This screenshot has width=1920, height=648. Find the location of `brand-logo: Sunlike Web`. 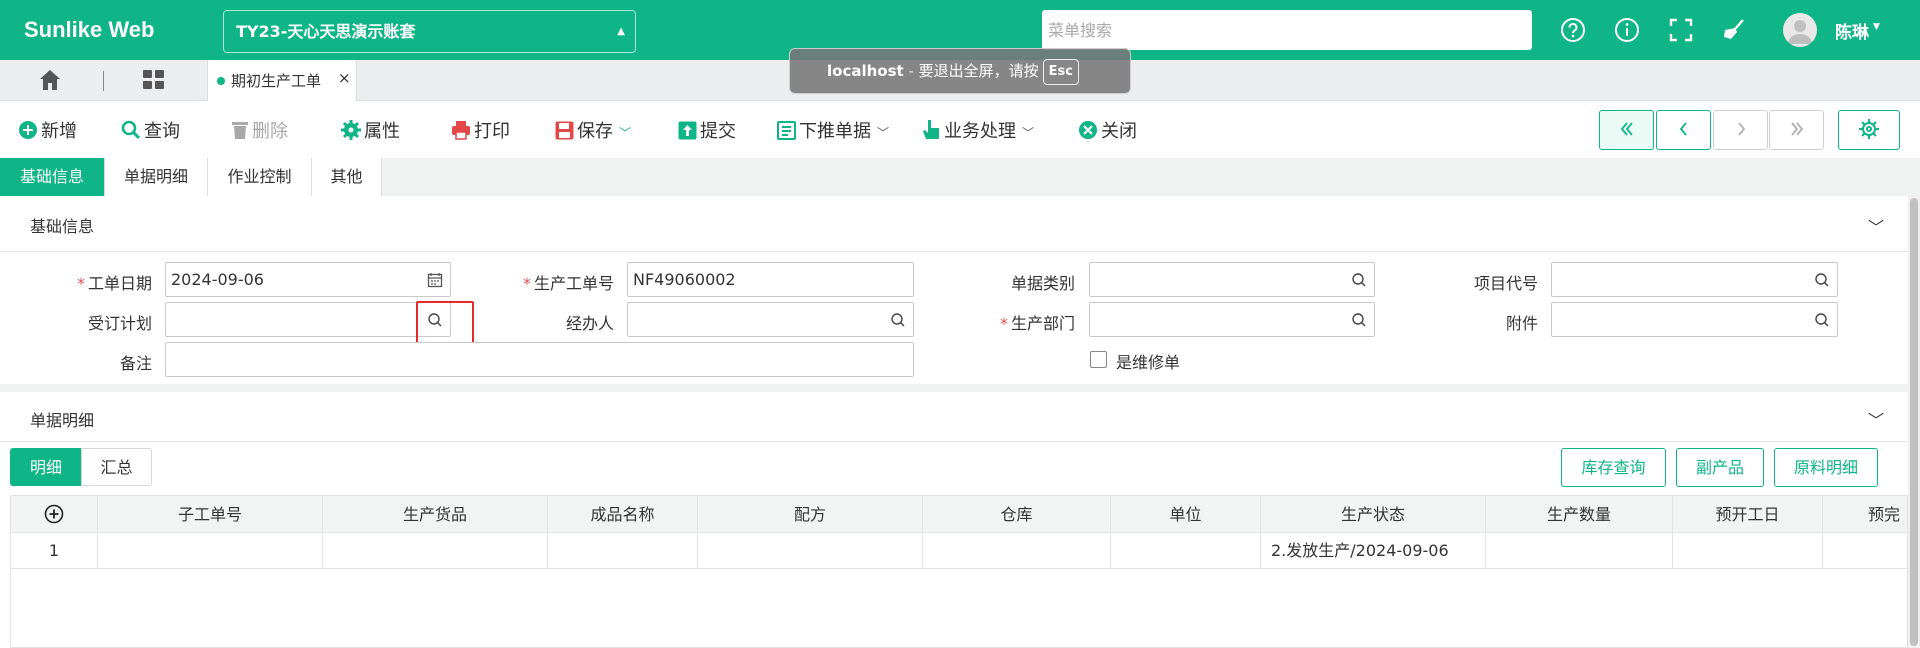

brand-logo: Sunlike Web is located at coordinates (89, 29).